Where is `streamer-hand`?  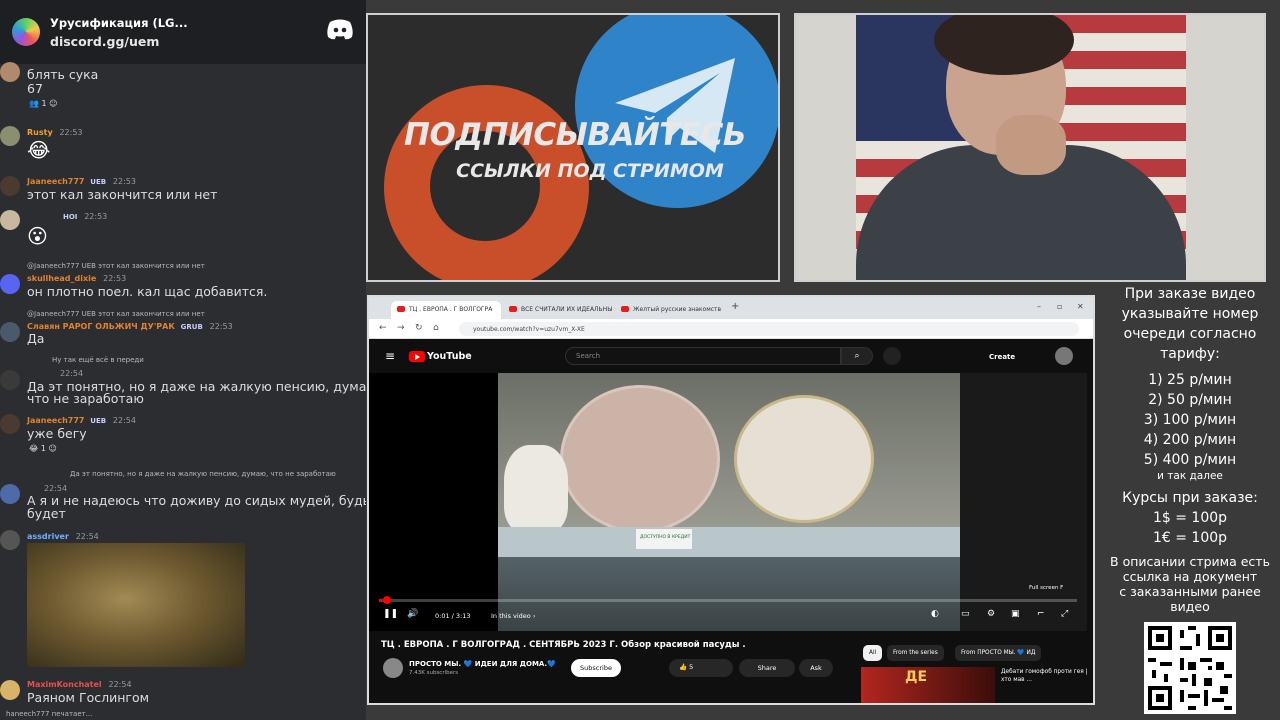
streamer-hand is located at coordinates (1031, 145).